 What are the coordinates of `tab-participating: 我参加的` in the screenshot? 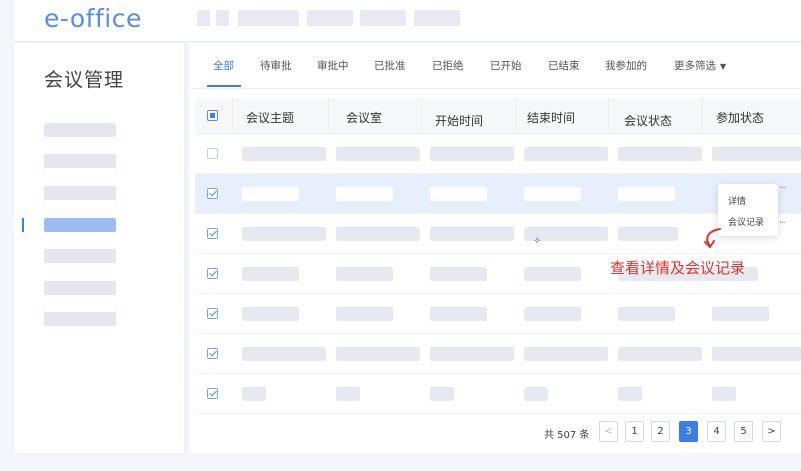 It's located at (626, 65).